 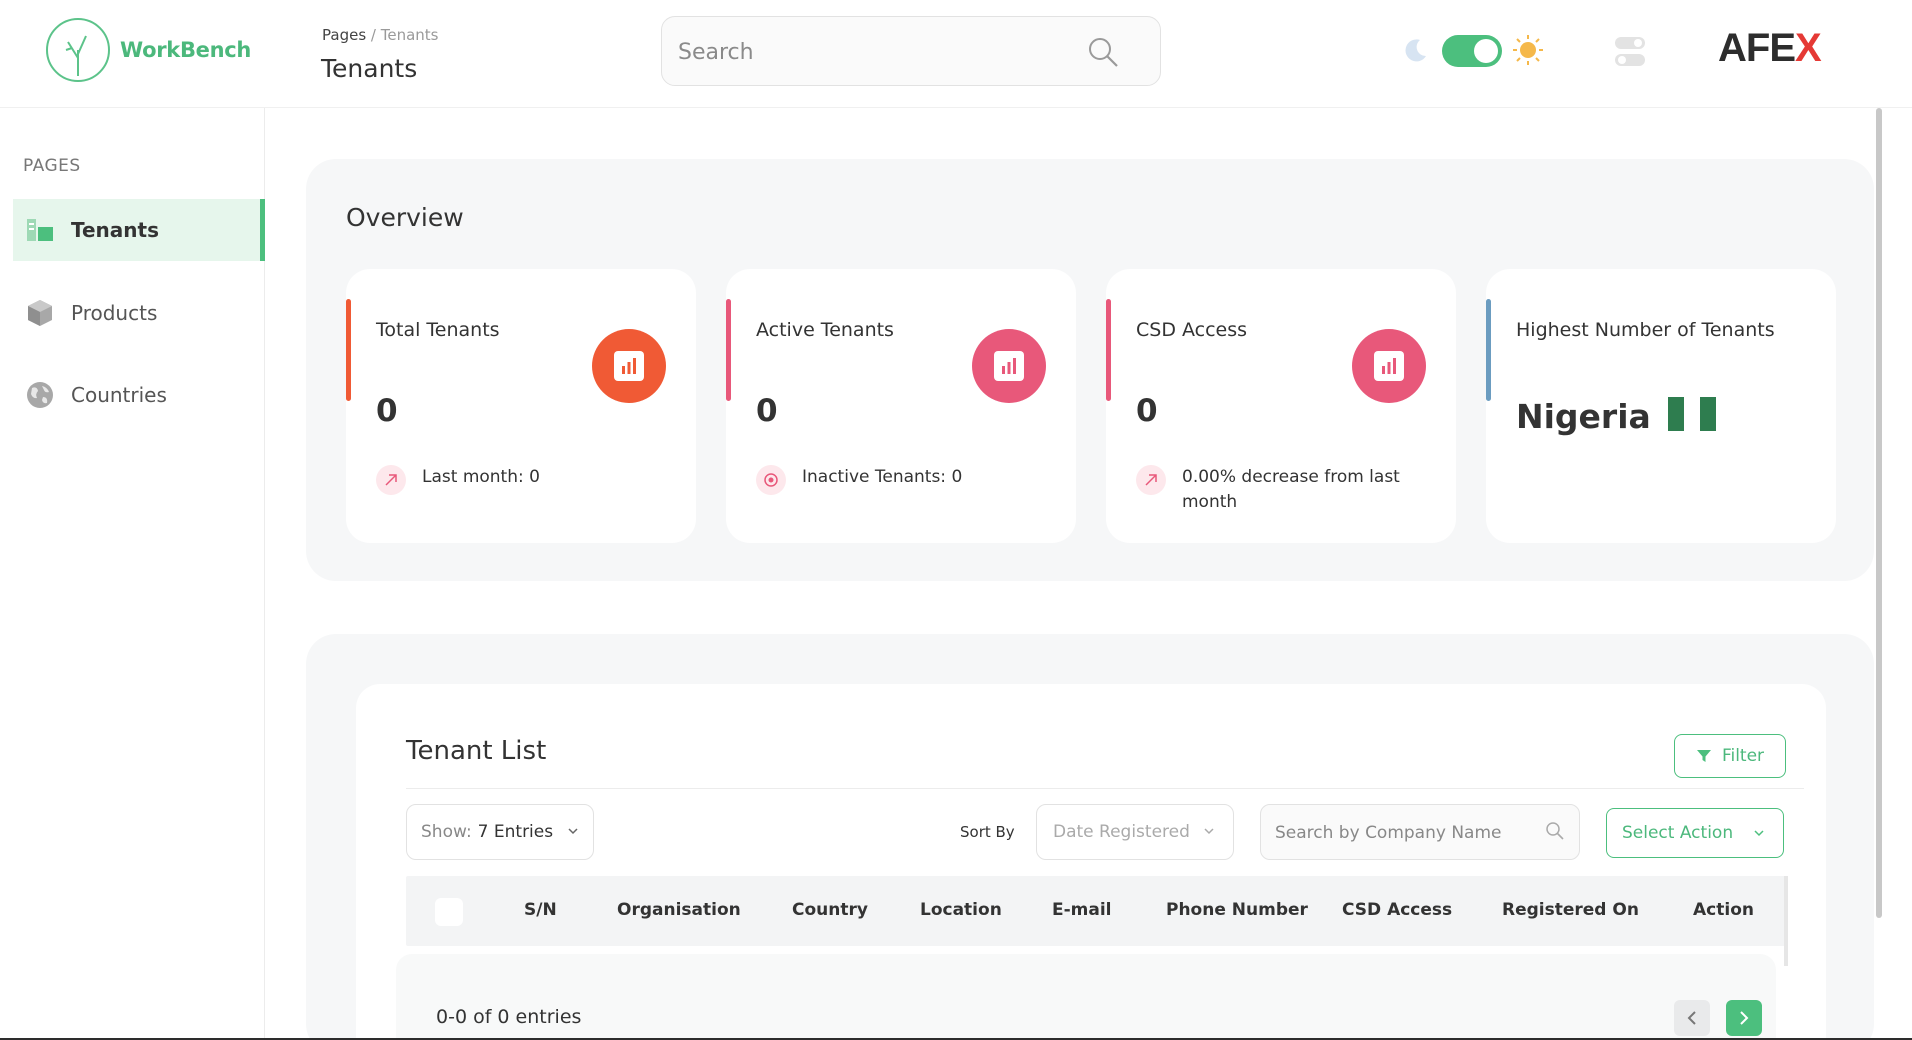 I want to click on column-header-action: Action, so click(x=1723, y=910).